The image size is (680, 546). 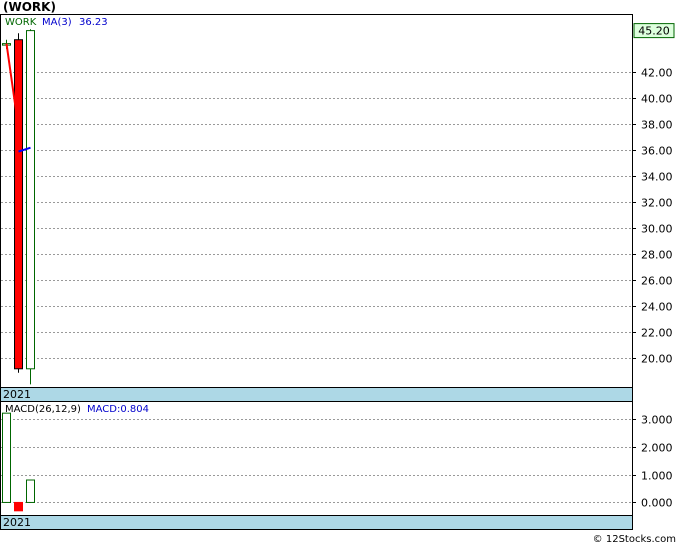 I want to click on price-tick-label: 22.00, so click(x=657, y=333).